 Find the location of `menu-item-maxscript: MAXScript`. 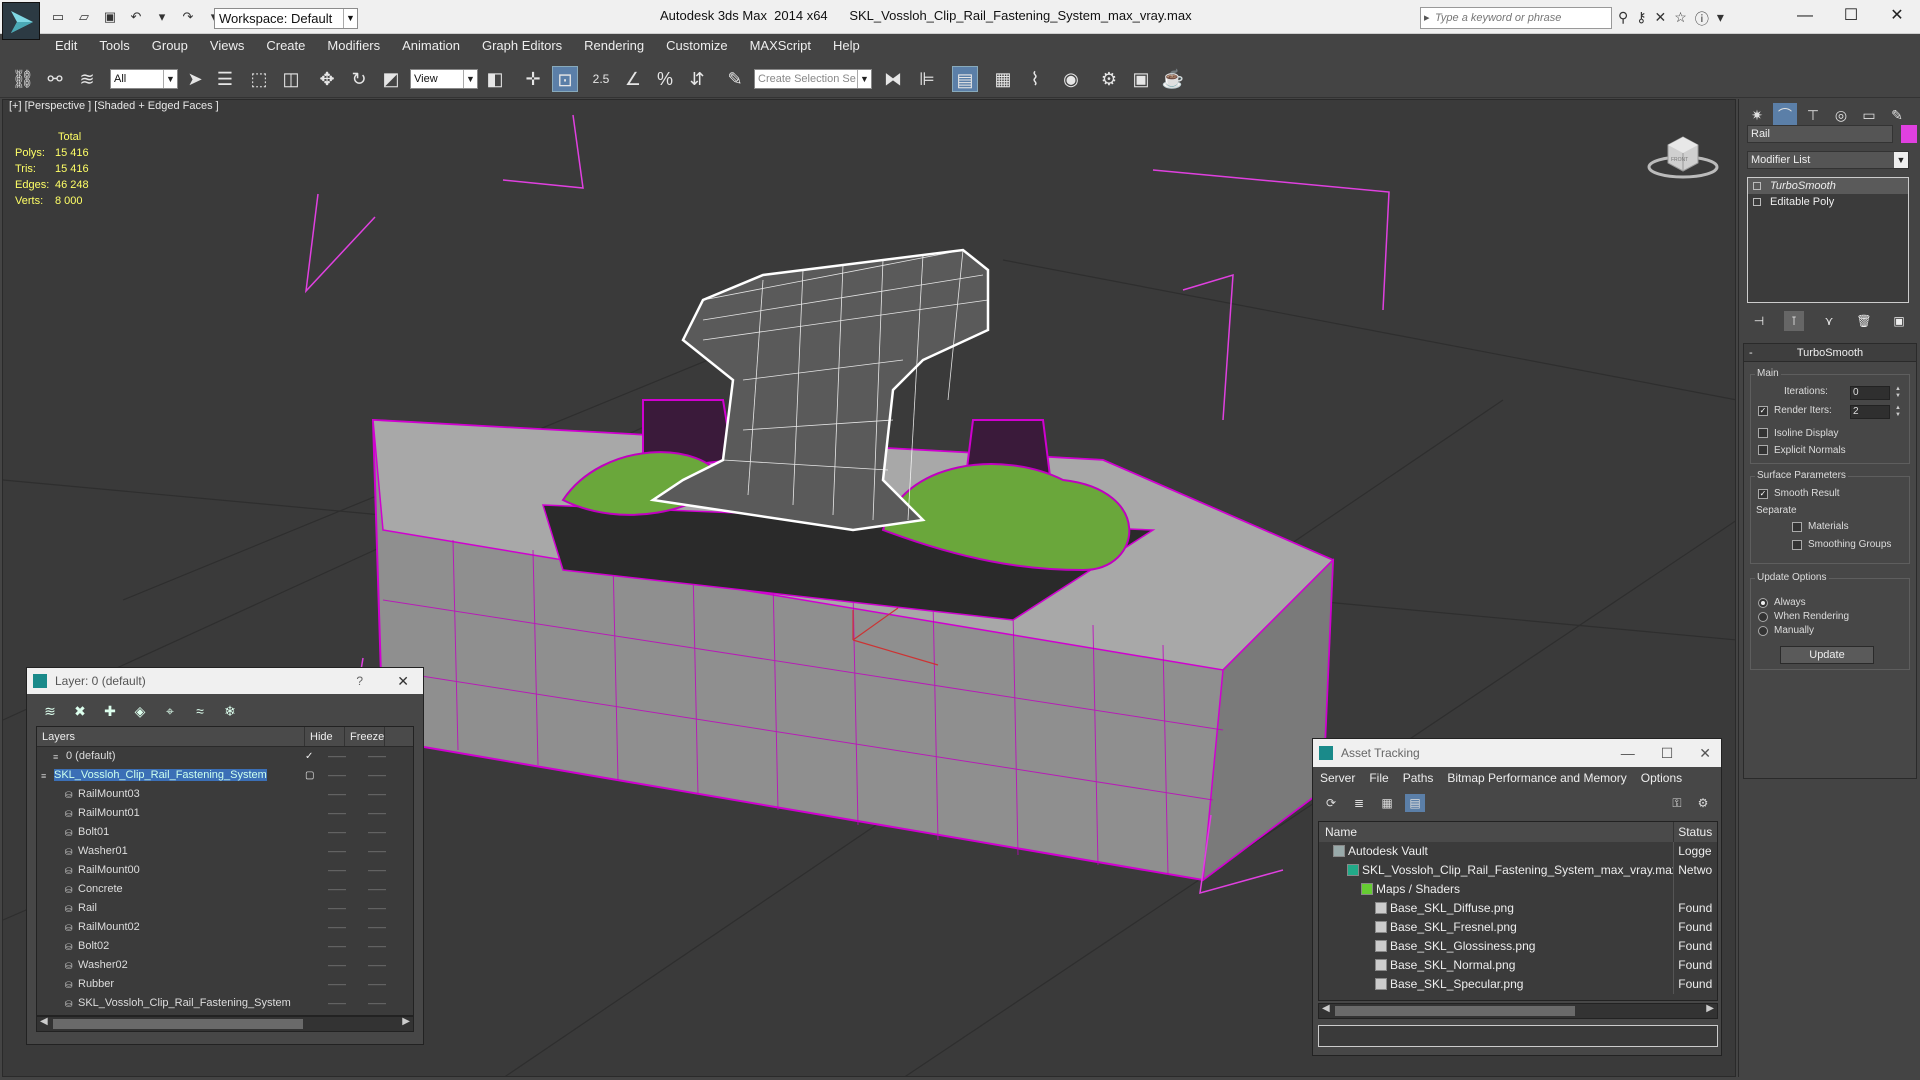

menu-item-maxscript: MAXScript is located at coordinates (780, 46).